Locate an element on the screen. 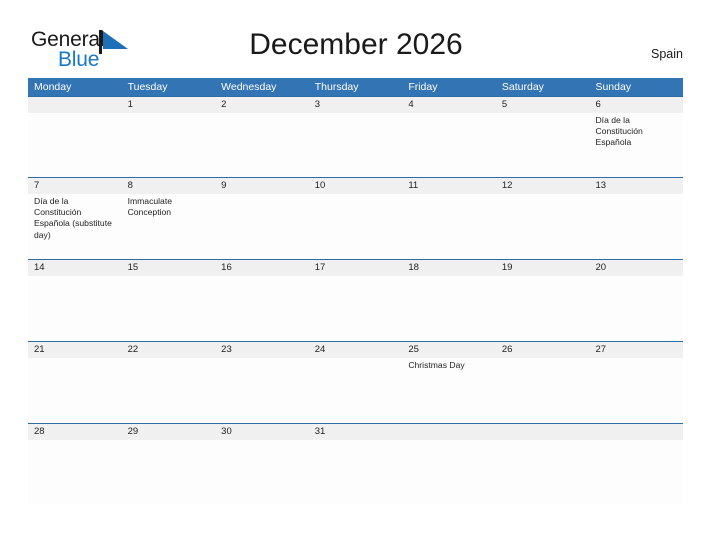 This screenshot has height=550, width=712. week-date-number-band: 123456 is located at coordinates (355, 104).